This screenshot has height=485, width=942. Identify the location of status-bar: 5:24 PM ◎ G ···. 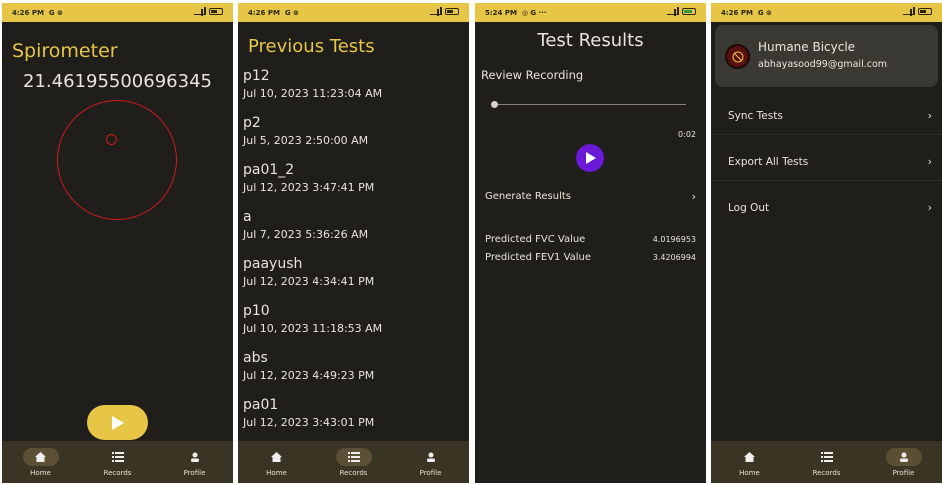
(590, 12).